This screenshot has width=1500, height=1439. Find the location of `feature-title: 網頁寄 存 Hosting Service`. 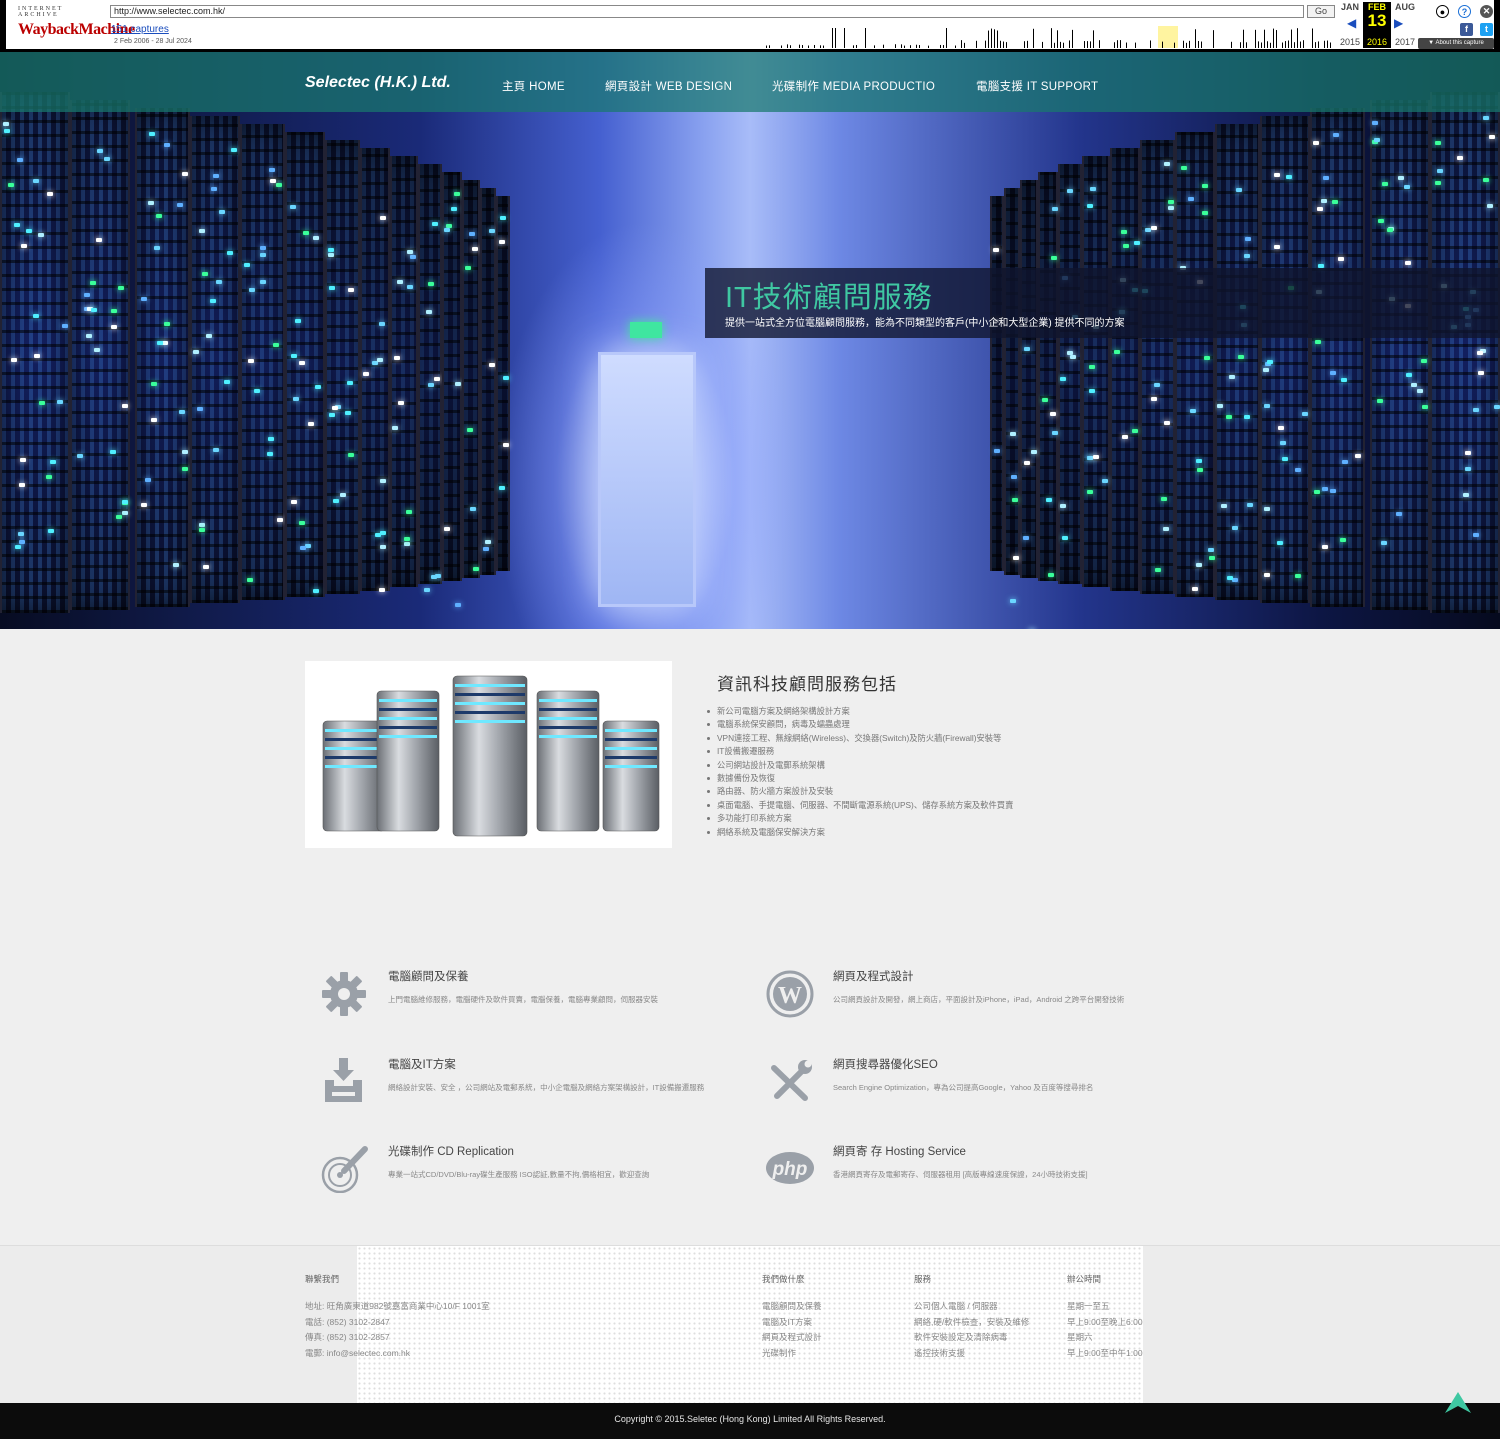

feature-title: 網頁寄 存 Hosting Service is located at coordinates (899, 1152).